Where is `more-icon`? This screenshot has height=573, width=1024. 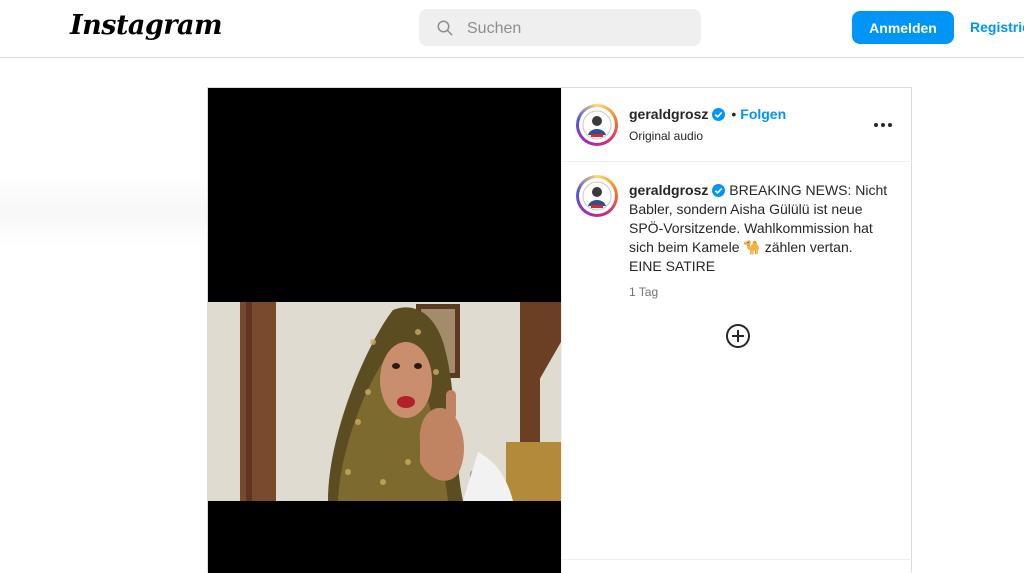 more-icon is located at coordinates (883, 125).